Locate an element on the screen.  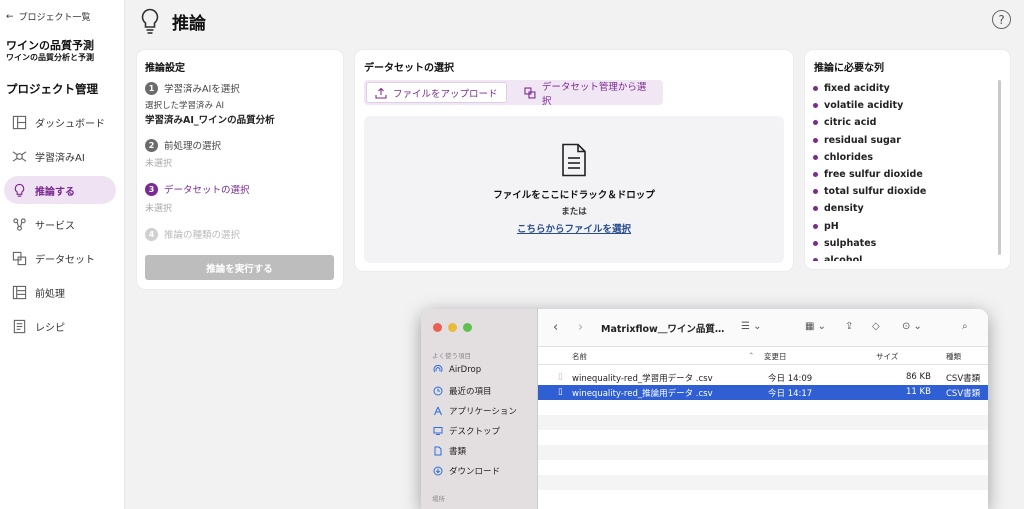
finder-sidebar-item-documents: 書類 is located at coordinates (449, 451).